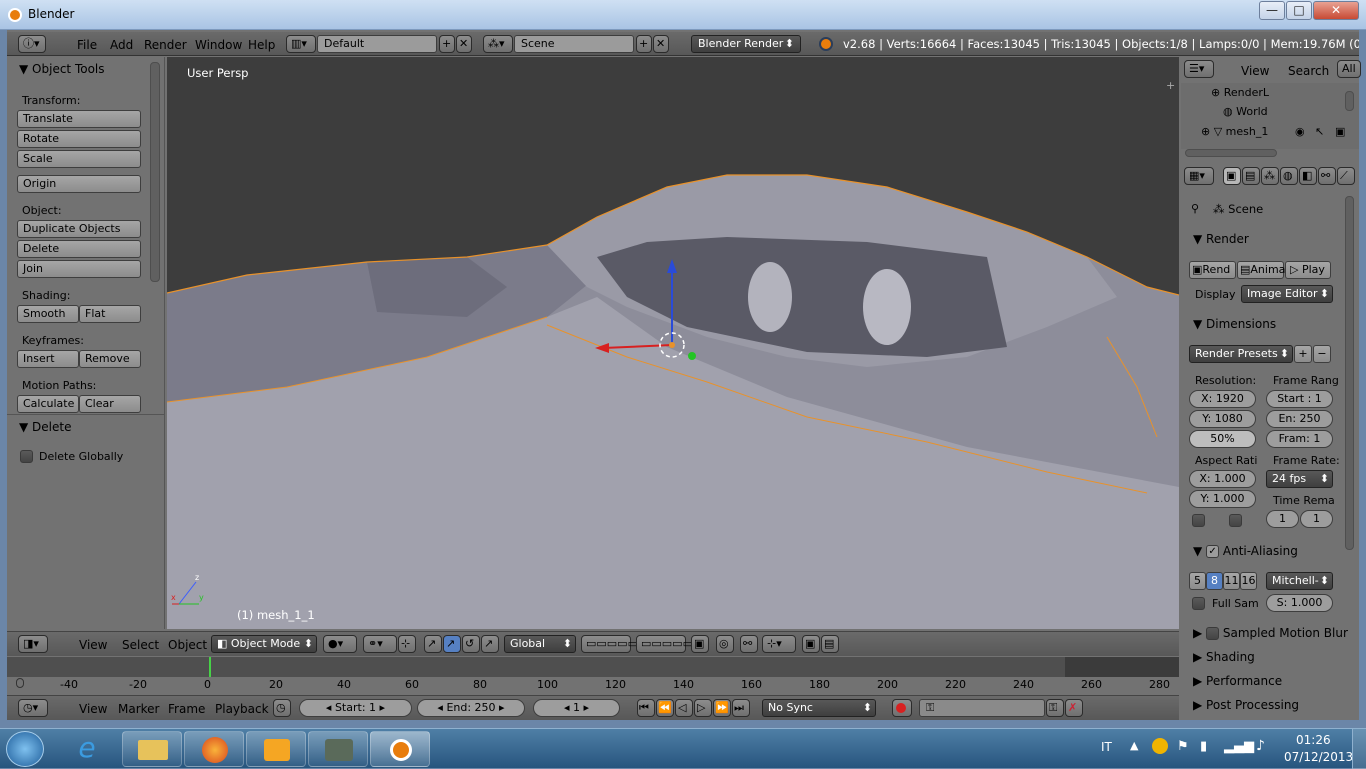 Image resolution: width=1366 pixels, height=769 pixels. What do you see at coordinates (1203, 746) in the screenshot?
I see `battery-icon: ▮` at bounding box center [1203, 746].